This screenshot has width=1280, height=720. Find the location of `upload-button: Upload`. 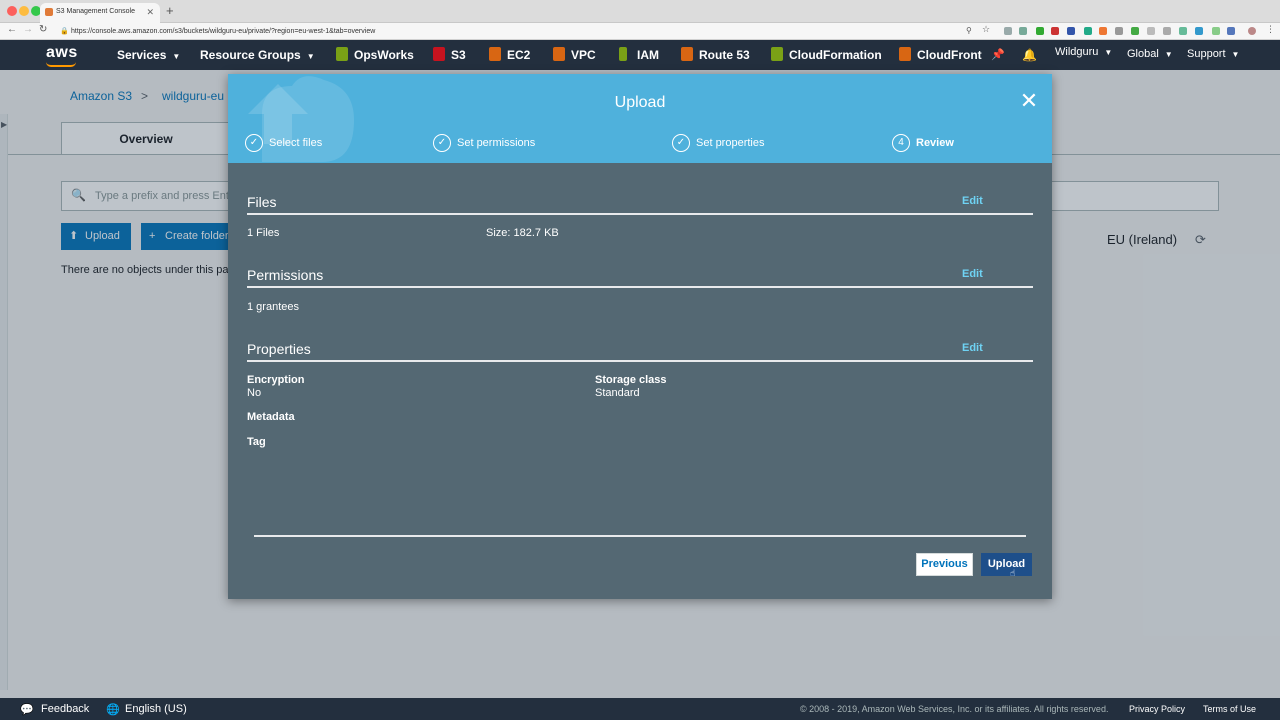

upload-button: Upload is located at coordinates (1006, 564).